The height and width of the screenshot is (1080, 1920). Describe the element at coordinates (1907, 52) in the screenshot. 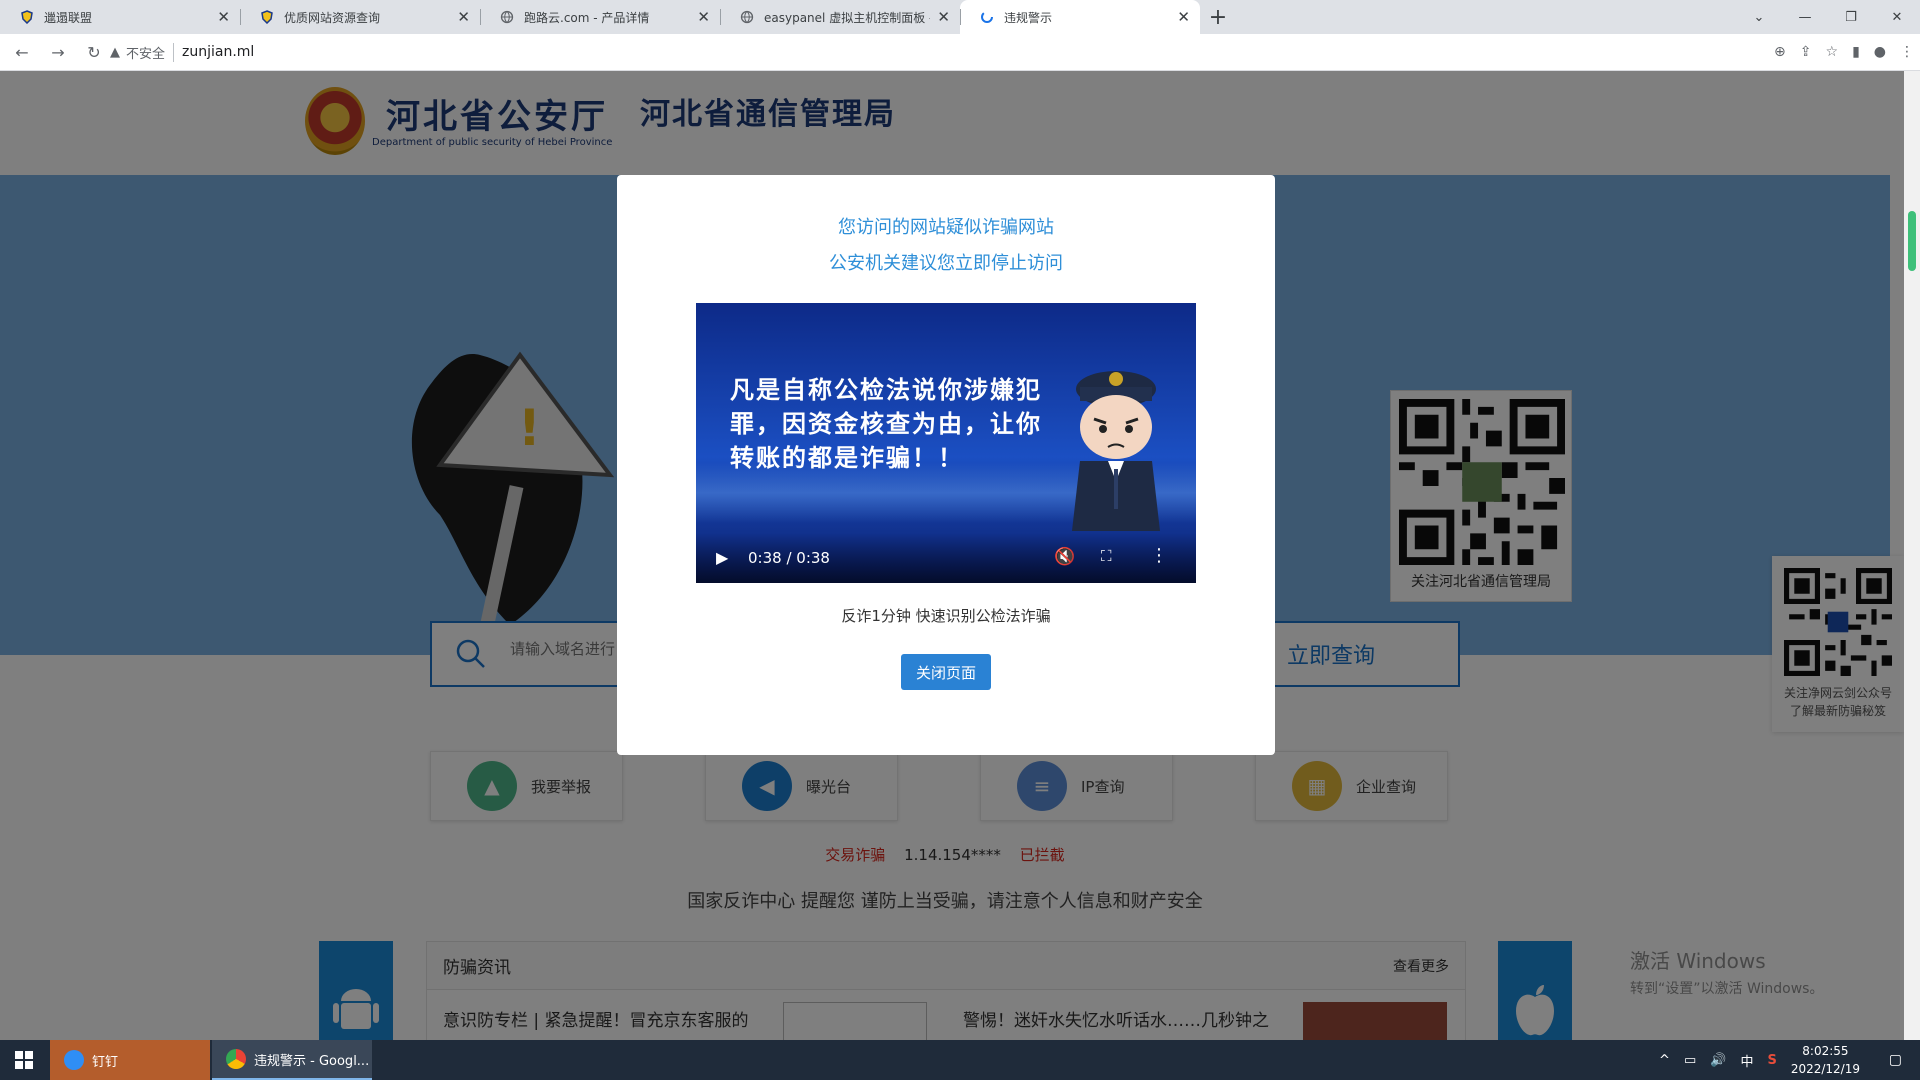

I see `menu-kebab-icon: ⋮` at that location.